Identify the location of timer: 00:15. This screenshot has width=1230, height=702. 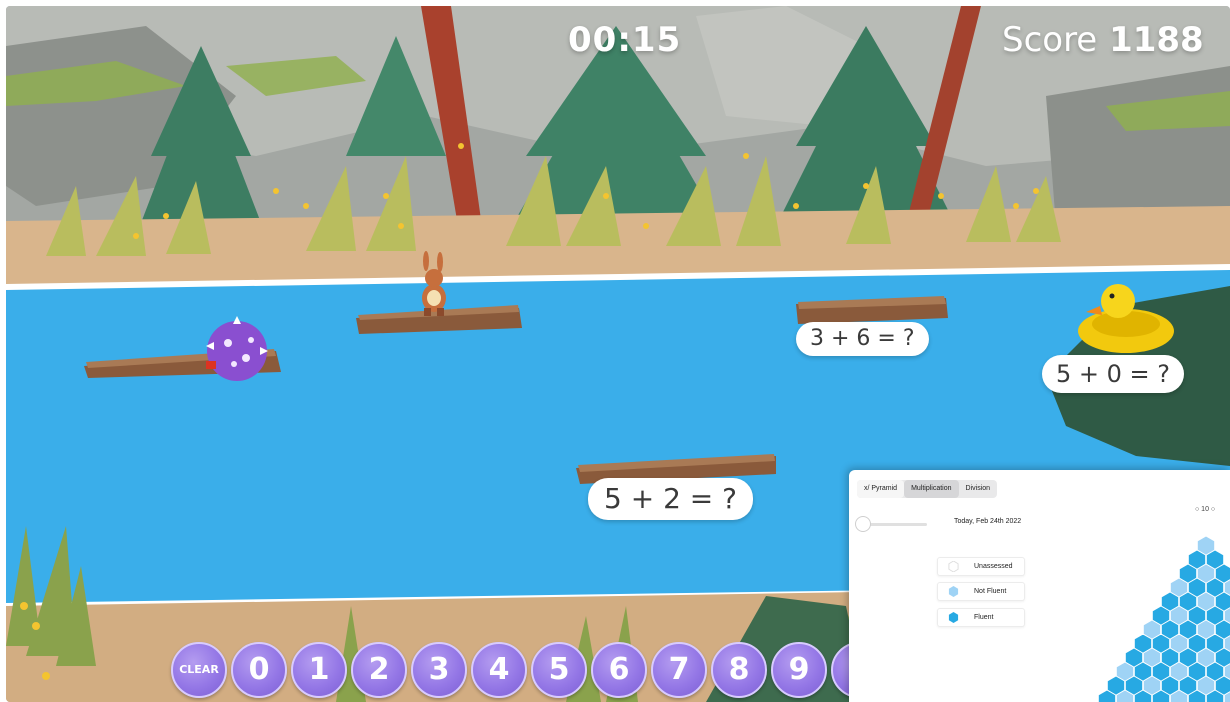
(625, 40).